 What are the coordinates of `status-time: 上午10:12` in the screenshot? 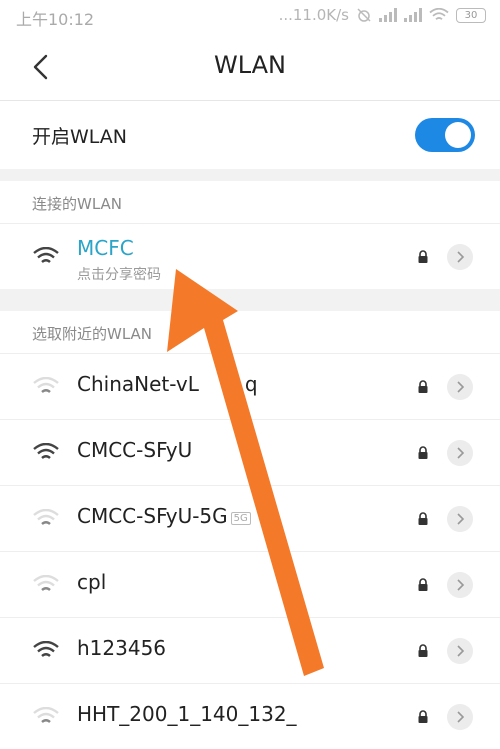 It's located at (55, 19).